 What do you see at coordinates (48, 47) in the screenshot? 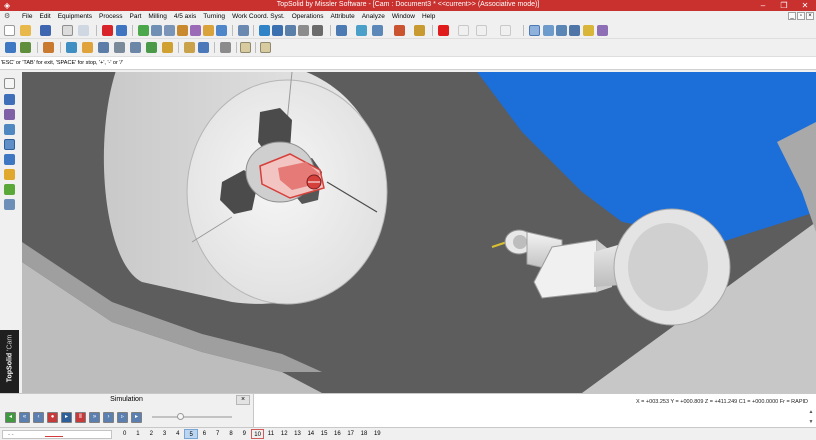
I see `stock-icon` at bounding box center [48, 47].